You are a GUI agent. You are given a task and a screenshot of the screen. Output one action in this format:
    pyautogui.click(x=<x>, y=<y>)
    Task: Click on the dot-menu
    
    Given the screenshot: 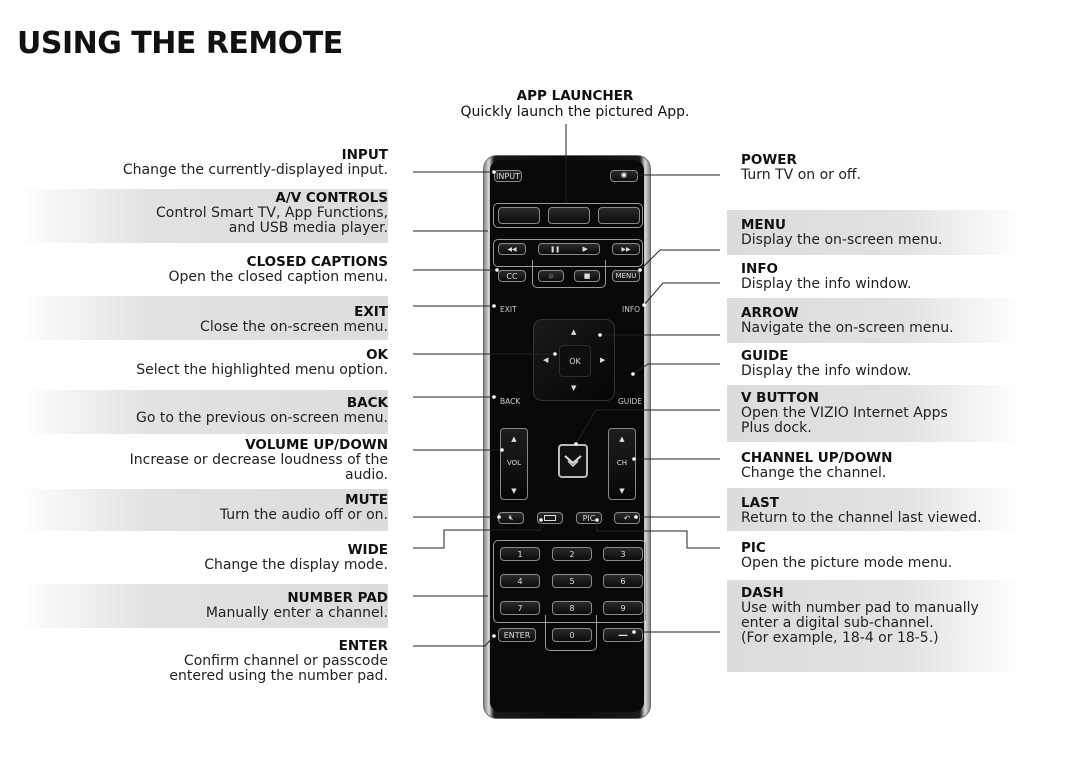 What is the action you would take?
    pyautogui.click(x=640, y=270)
    